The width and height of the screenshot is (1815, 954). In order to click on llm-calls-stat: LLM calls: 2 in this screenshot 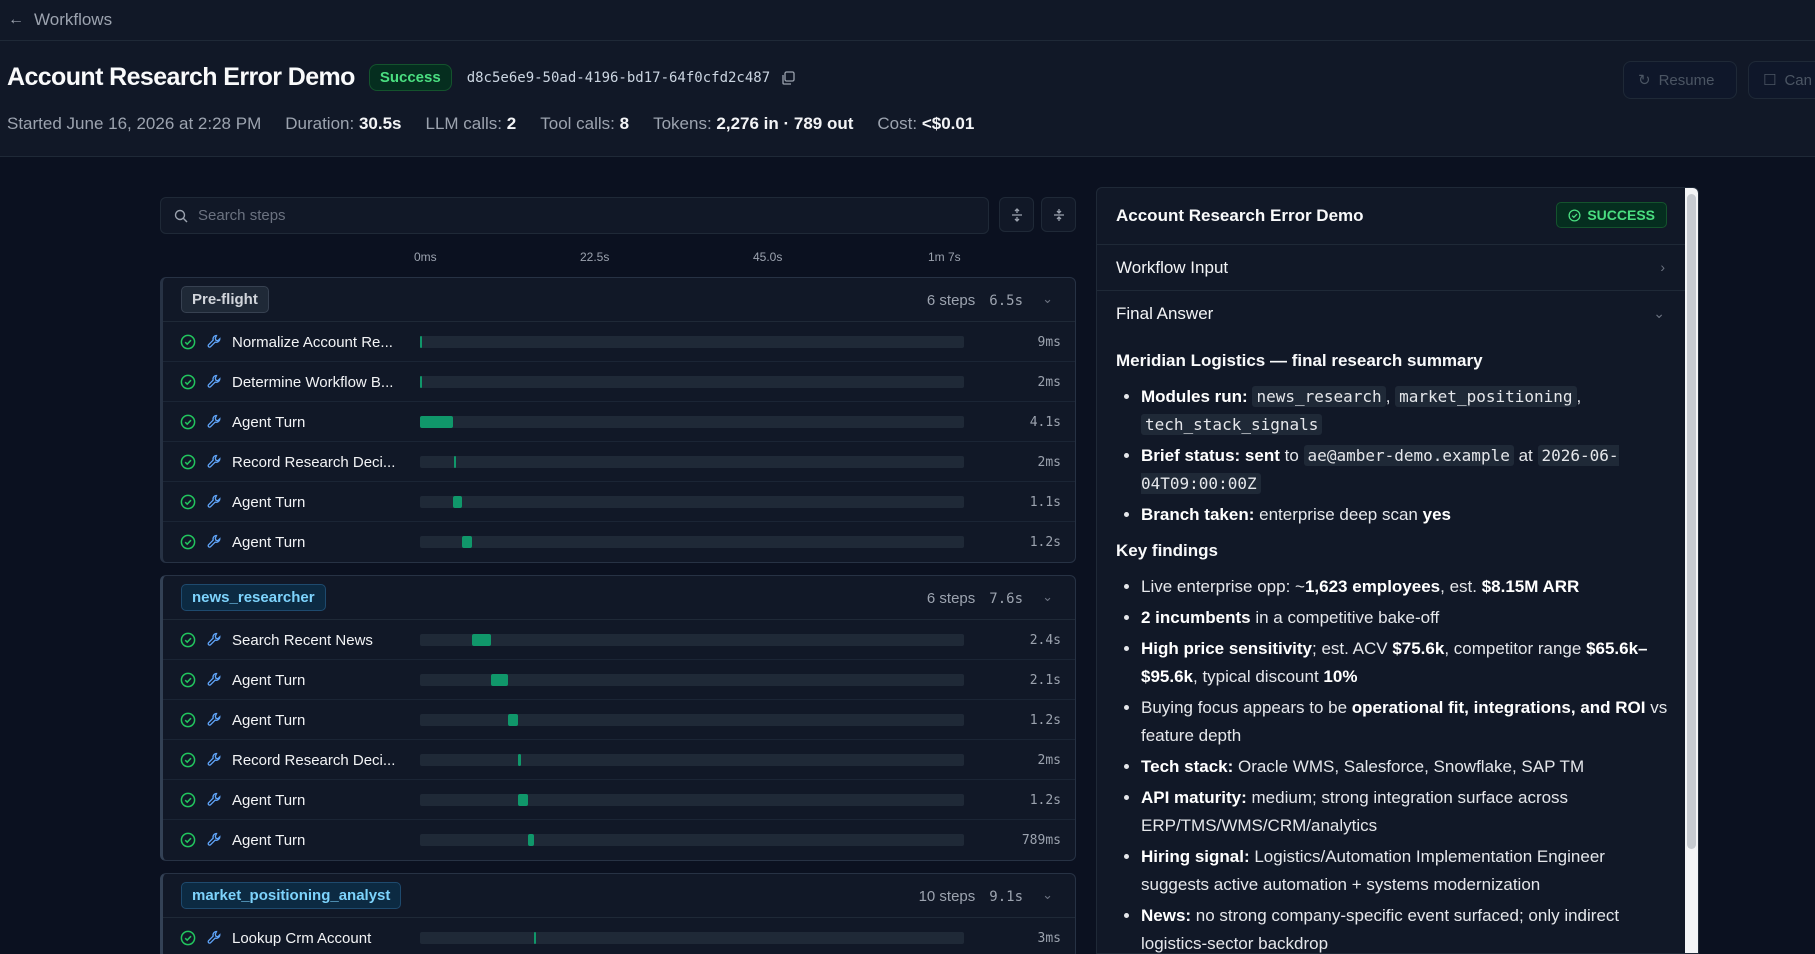, I will do `click(471, 123)`.